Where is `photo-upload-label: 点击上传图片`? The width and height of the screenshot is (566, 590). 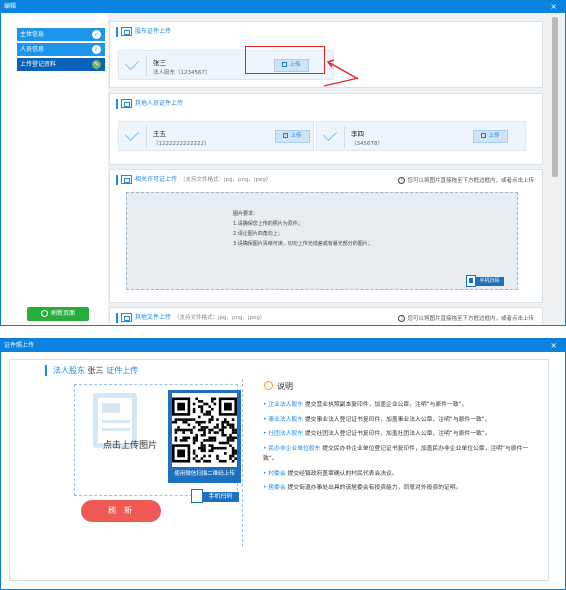
photo-upload-label: 点击上传图片 is located at coordinates (130, 446).